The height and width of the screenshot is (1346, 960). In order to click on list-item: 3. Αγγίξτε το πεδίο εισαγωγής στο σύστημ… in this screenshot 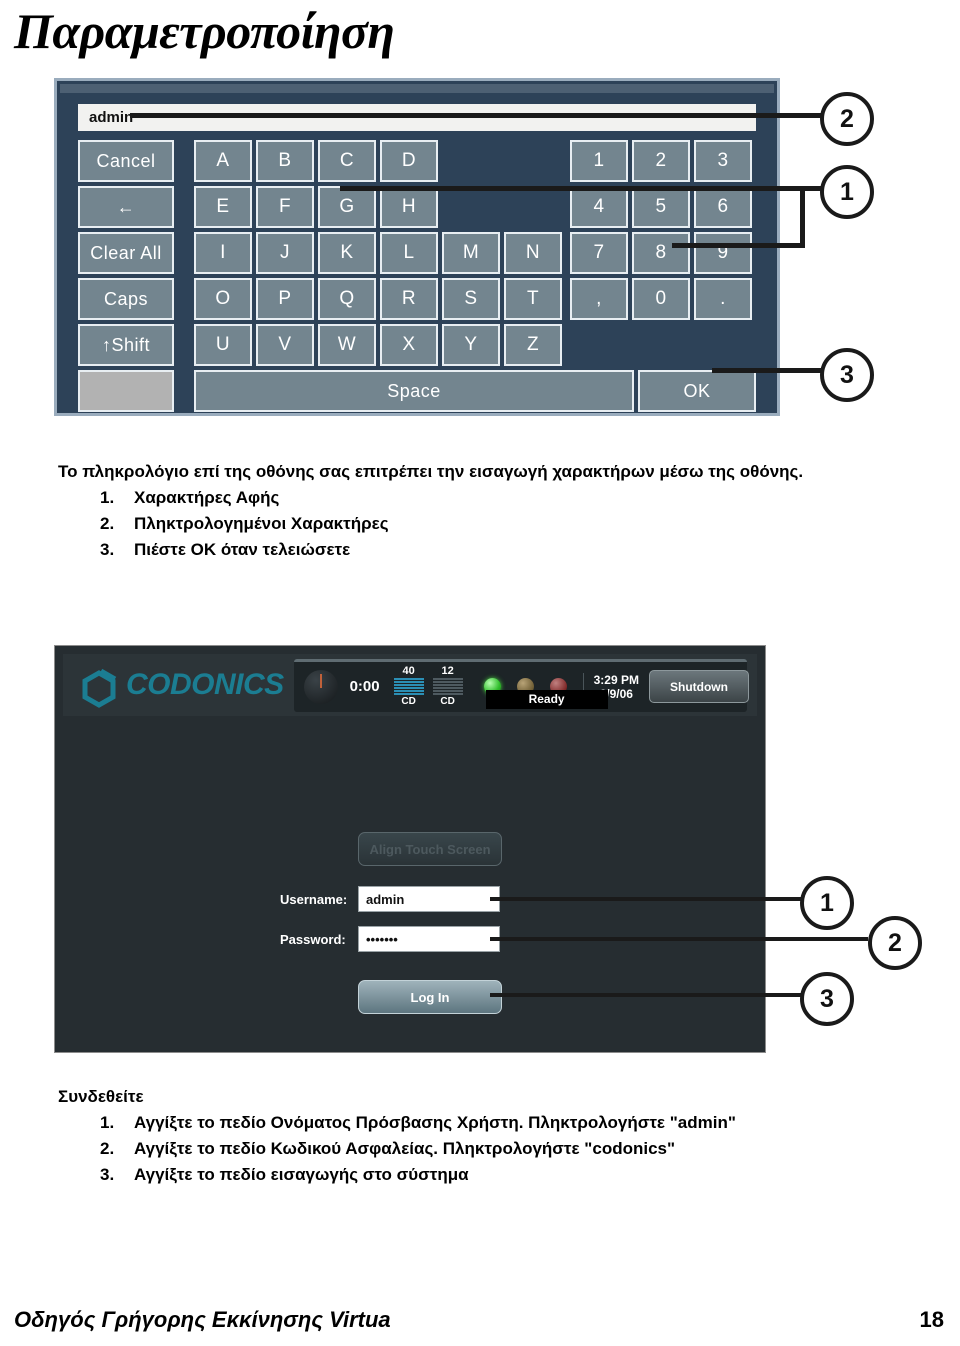, I will do `click(418, 1175)`.